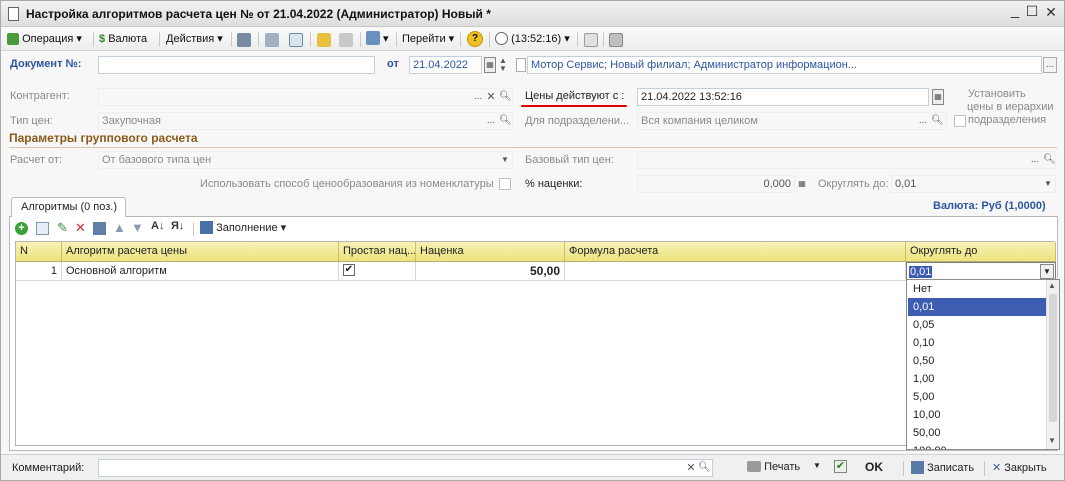 Image resolution: width=1065 pixels, height=481 pixels. Describe the element at coordinates (305, 97) in the screenshot. I see `contractor-field` at that location.